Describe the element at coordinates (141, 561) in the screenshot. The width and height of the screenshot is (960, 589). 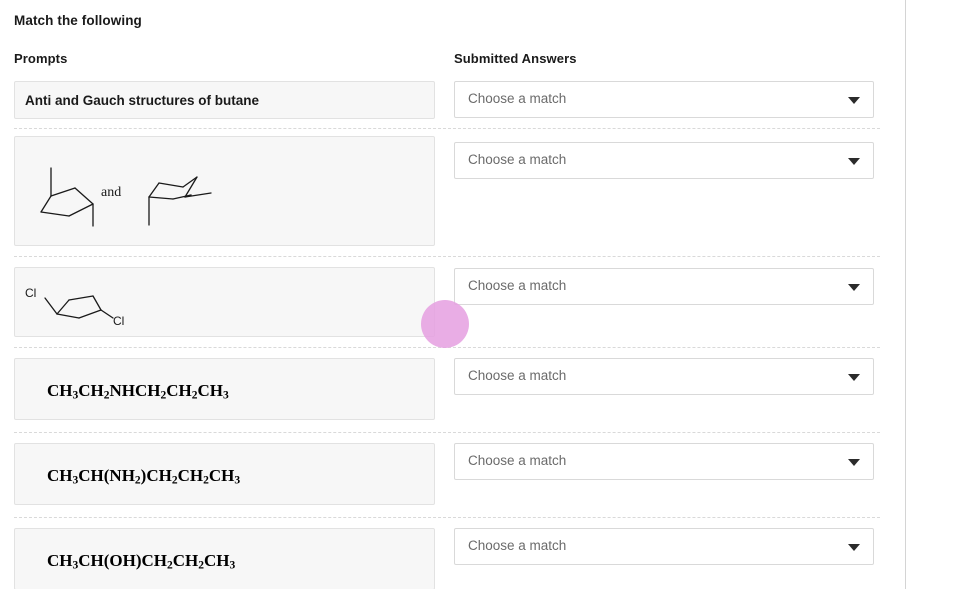
I see `chemical-formula: CH3CH(OH)CH2CH2CH3` at that location.